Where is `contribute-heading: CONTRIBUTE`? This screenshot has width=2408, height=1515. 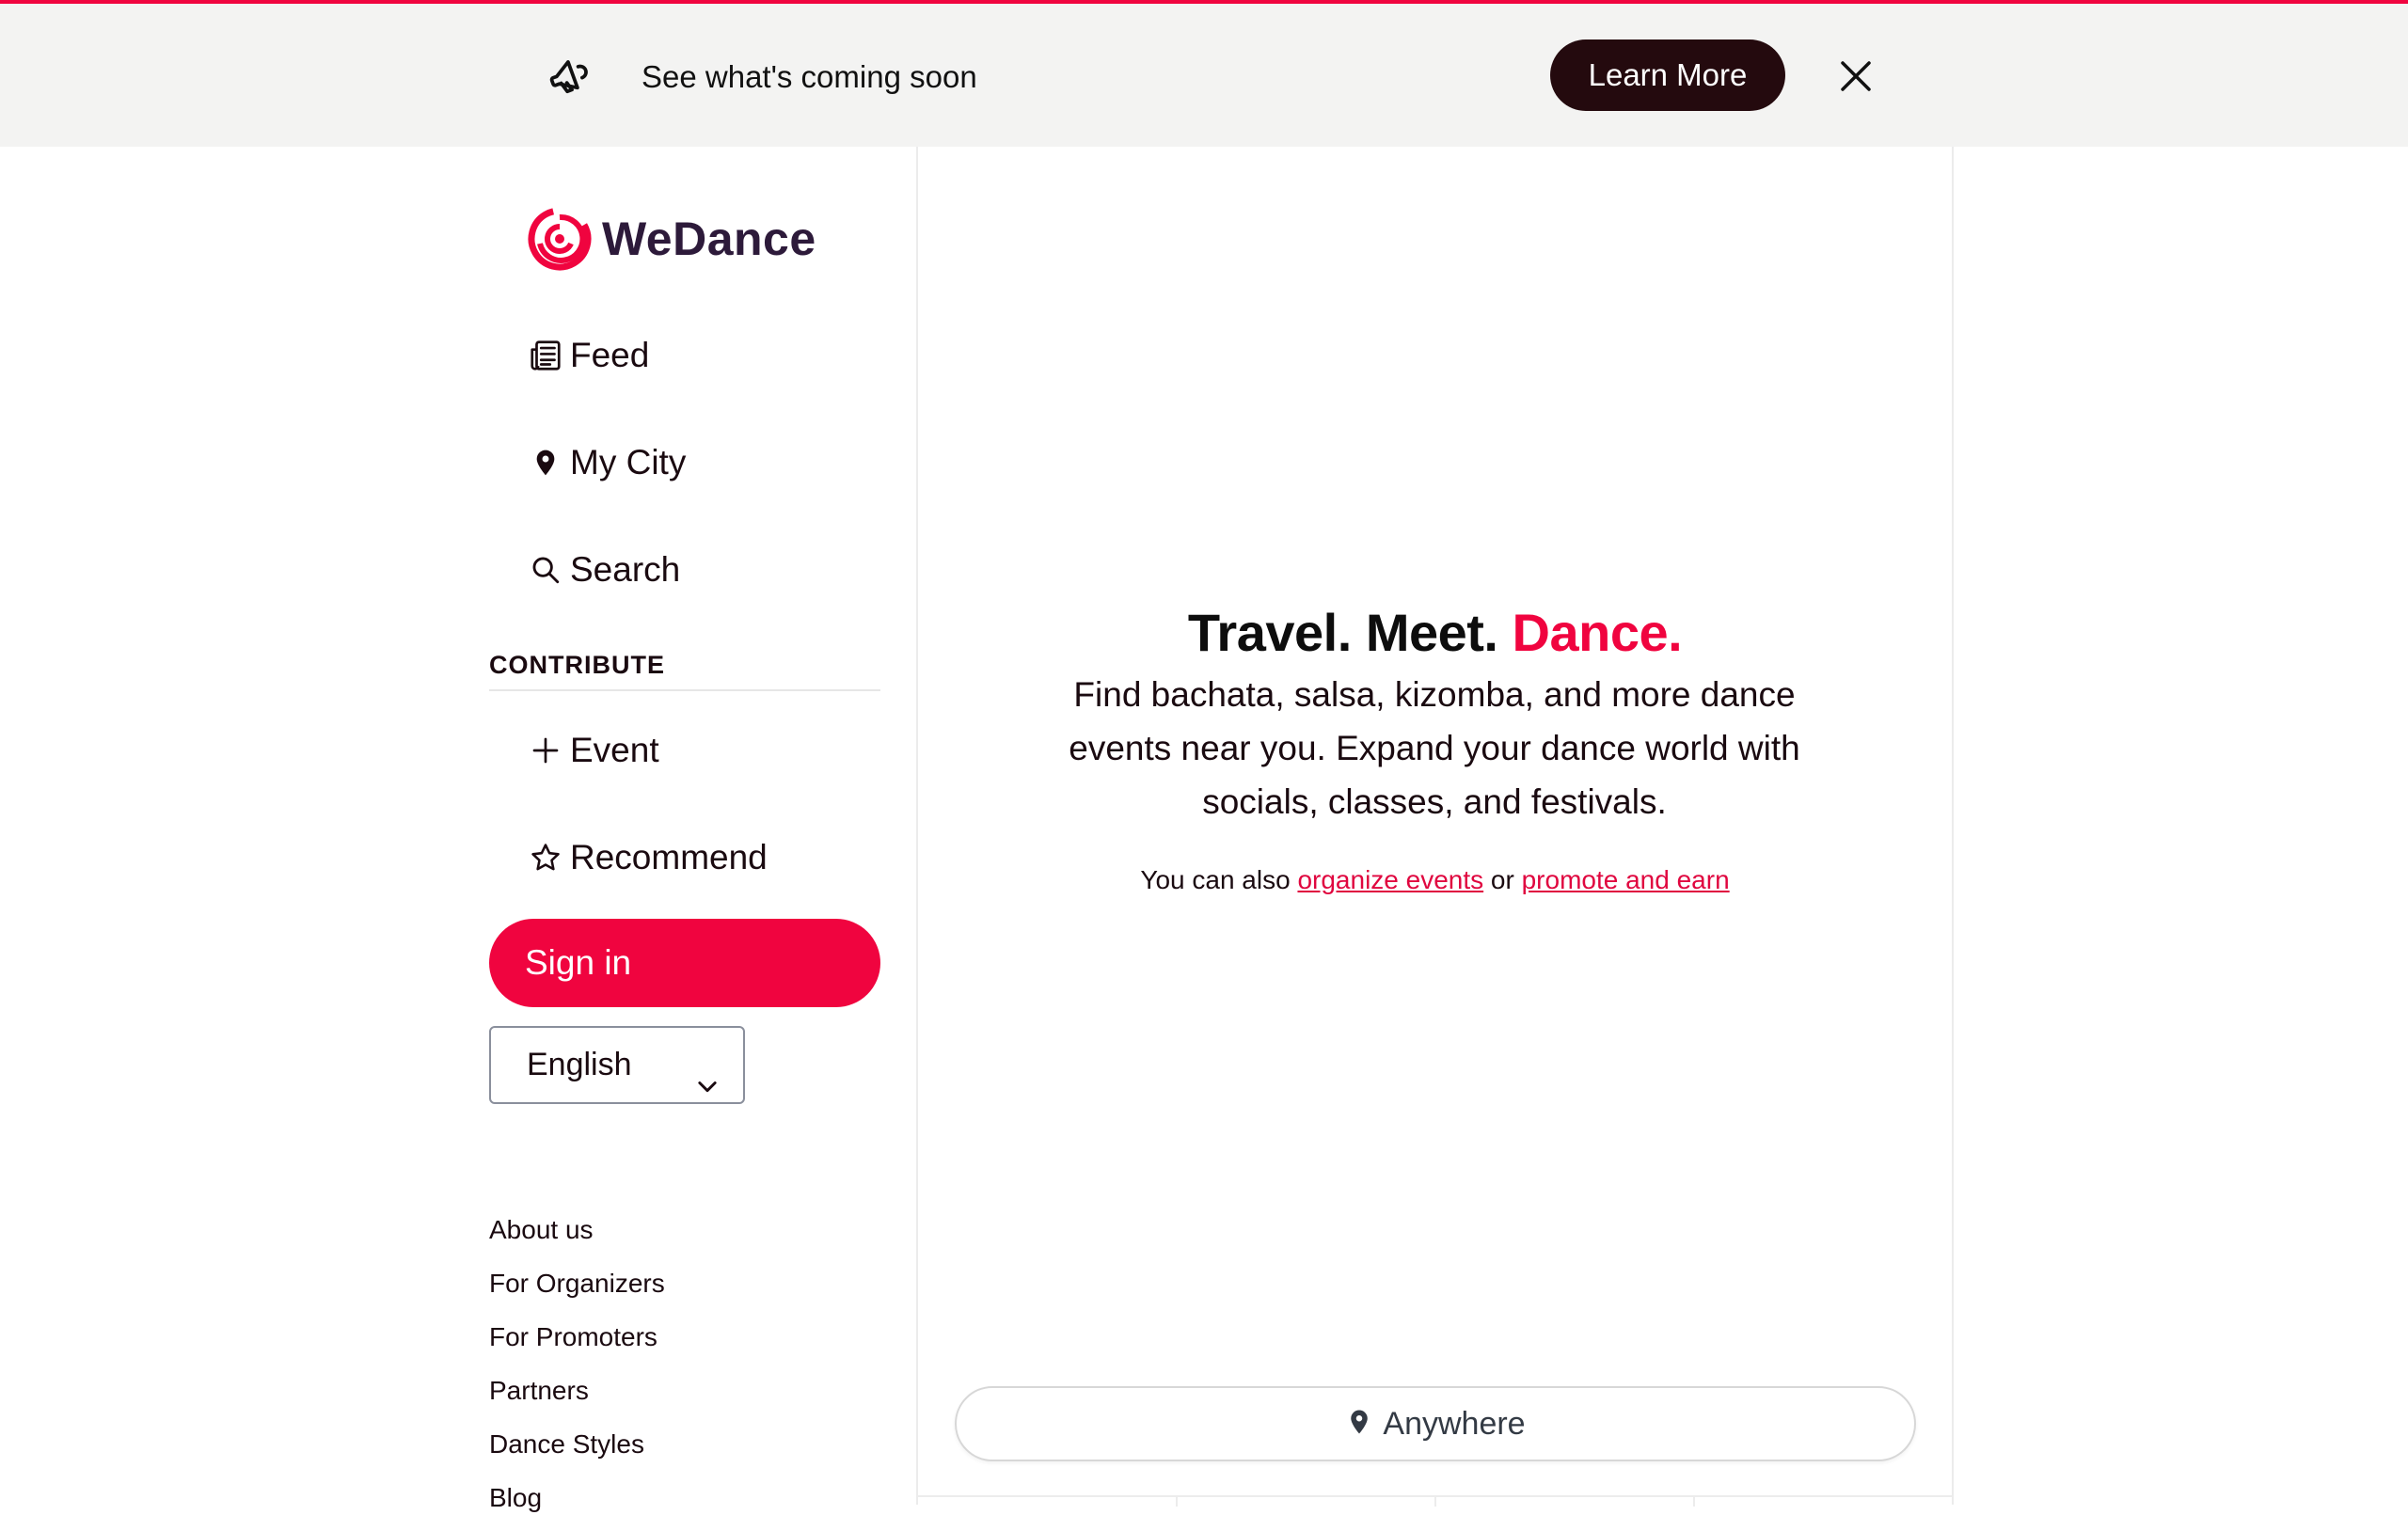
contribute-heading: CONTRIBUTE is located at coordinates (685, 671).